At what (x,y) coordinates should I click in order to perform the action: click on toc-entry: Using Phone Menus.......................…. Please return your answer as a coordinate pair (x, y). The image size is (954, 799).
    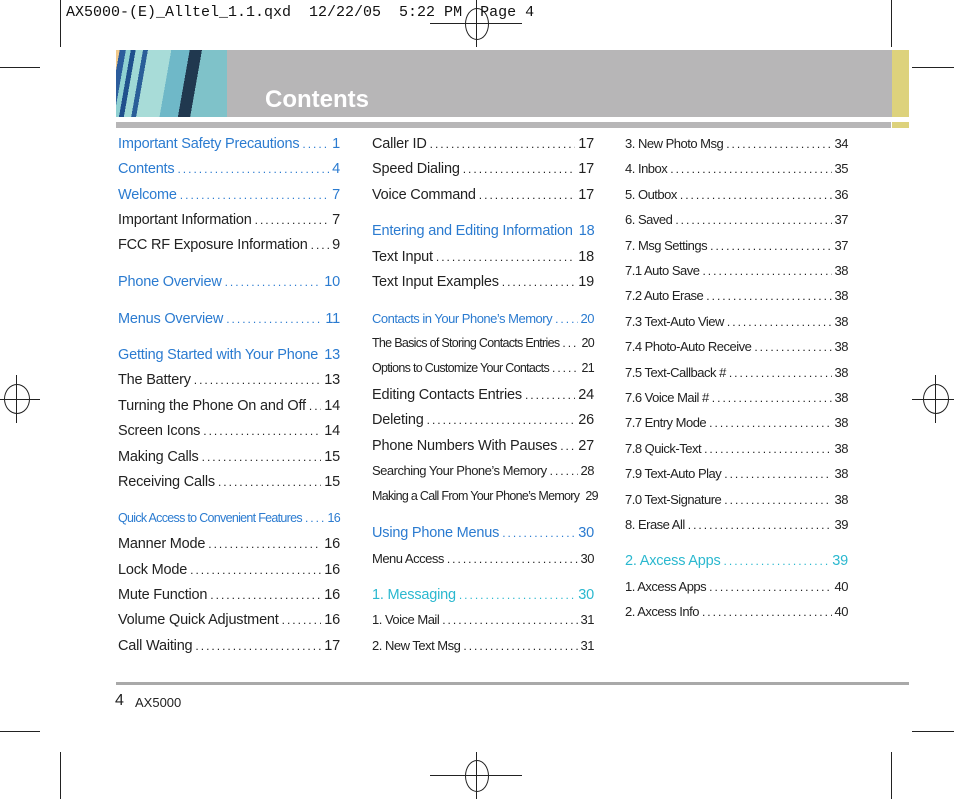
    Looking at the image, I should click on (483, 534).